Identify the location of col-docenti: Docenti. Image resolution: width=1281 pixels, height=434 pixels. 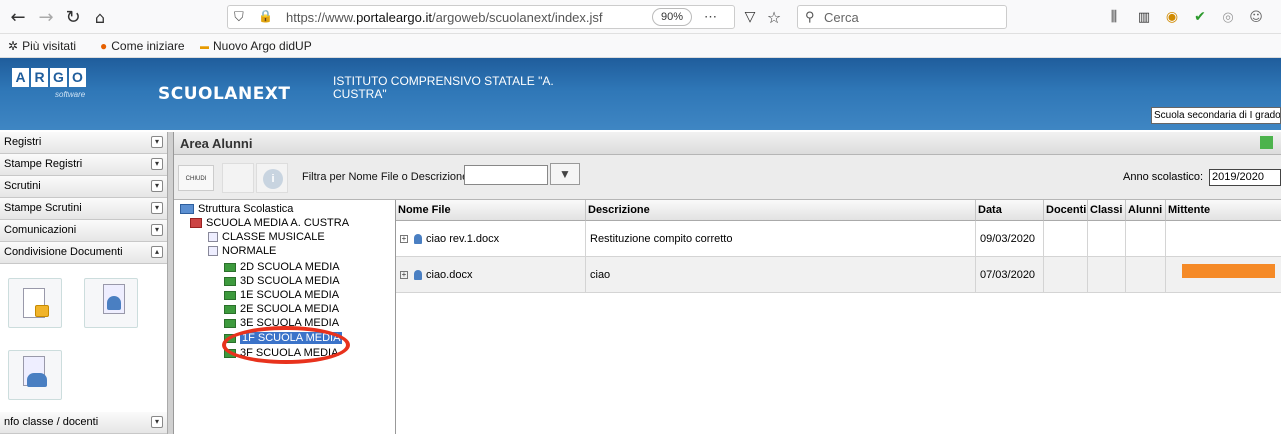
(1066, 210).